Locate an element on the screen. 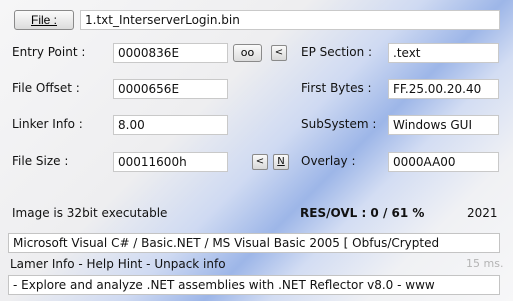 Image resolution: width=513 pixels, height=301 pixels. overlay-field: 0000AA00 is located at coordinates (443, 162).